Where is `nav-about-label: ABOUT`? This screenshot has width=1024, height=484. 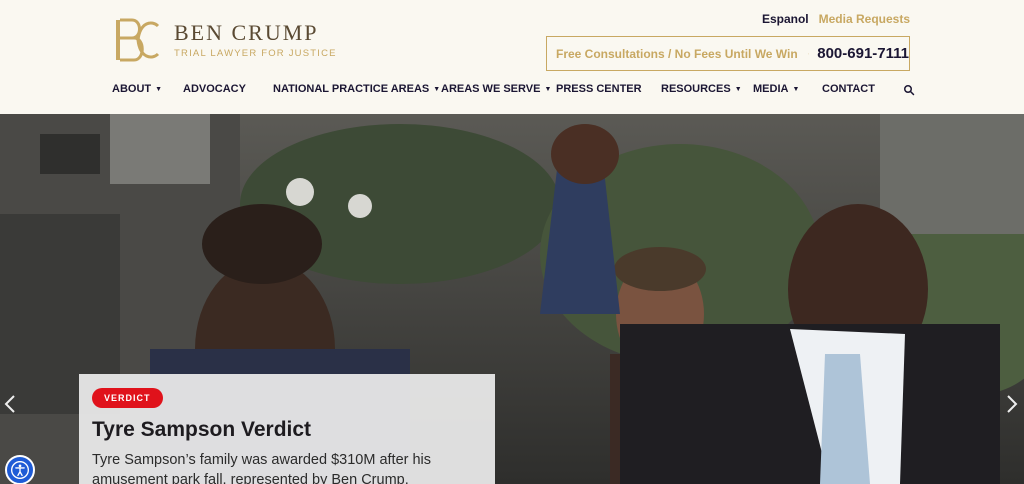 nav-about-label: ABOUT is located at coordinates (132, 89).